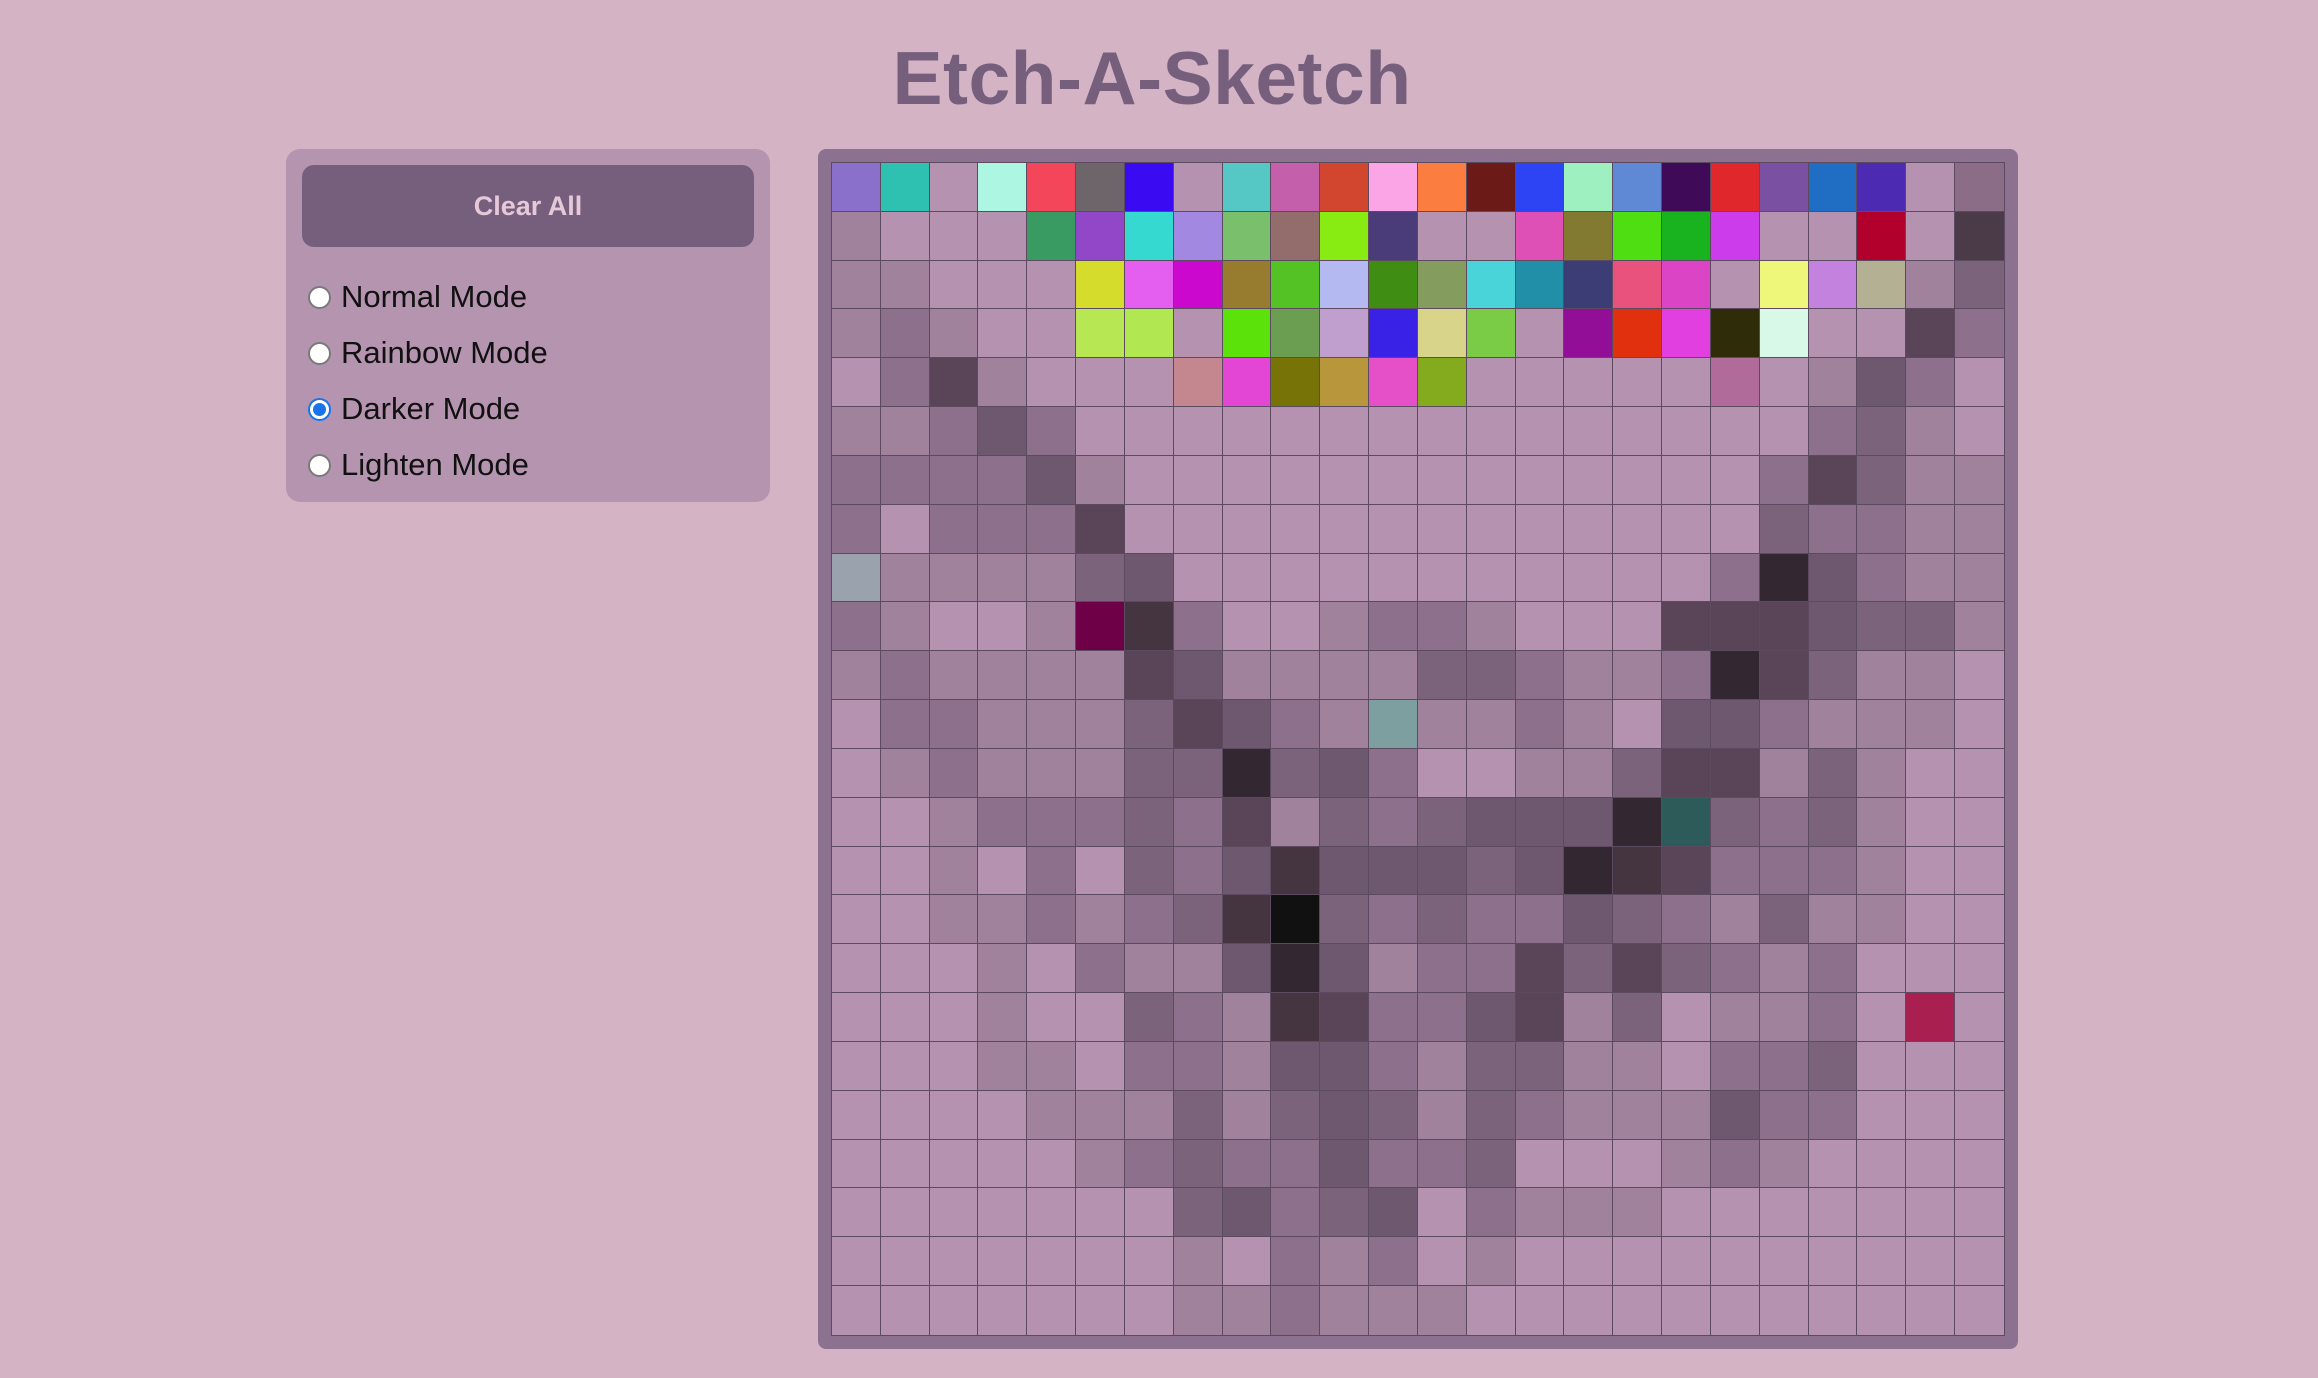 Image resolution: width=2318 pixels, height=1378 pixels. What do you see at coordinates (319, 409) in the screenshot?
I see `darker-mode-radio` at bounding box center [319, 409].